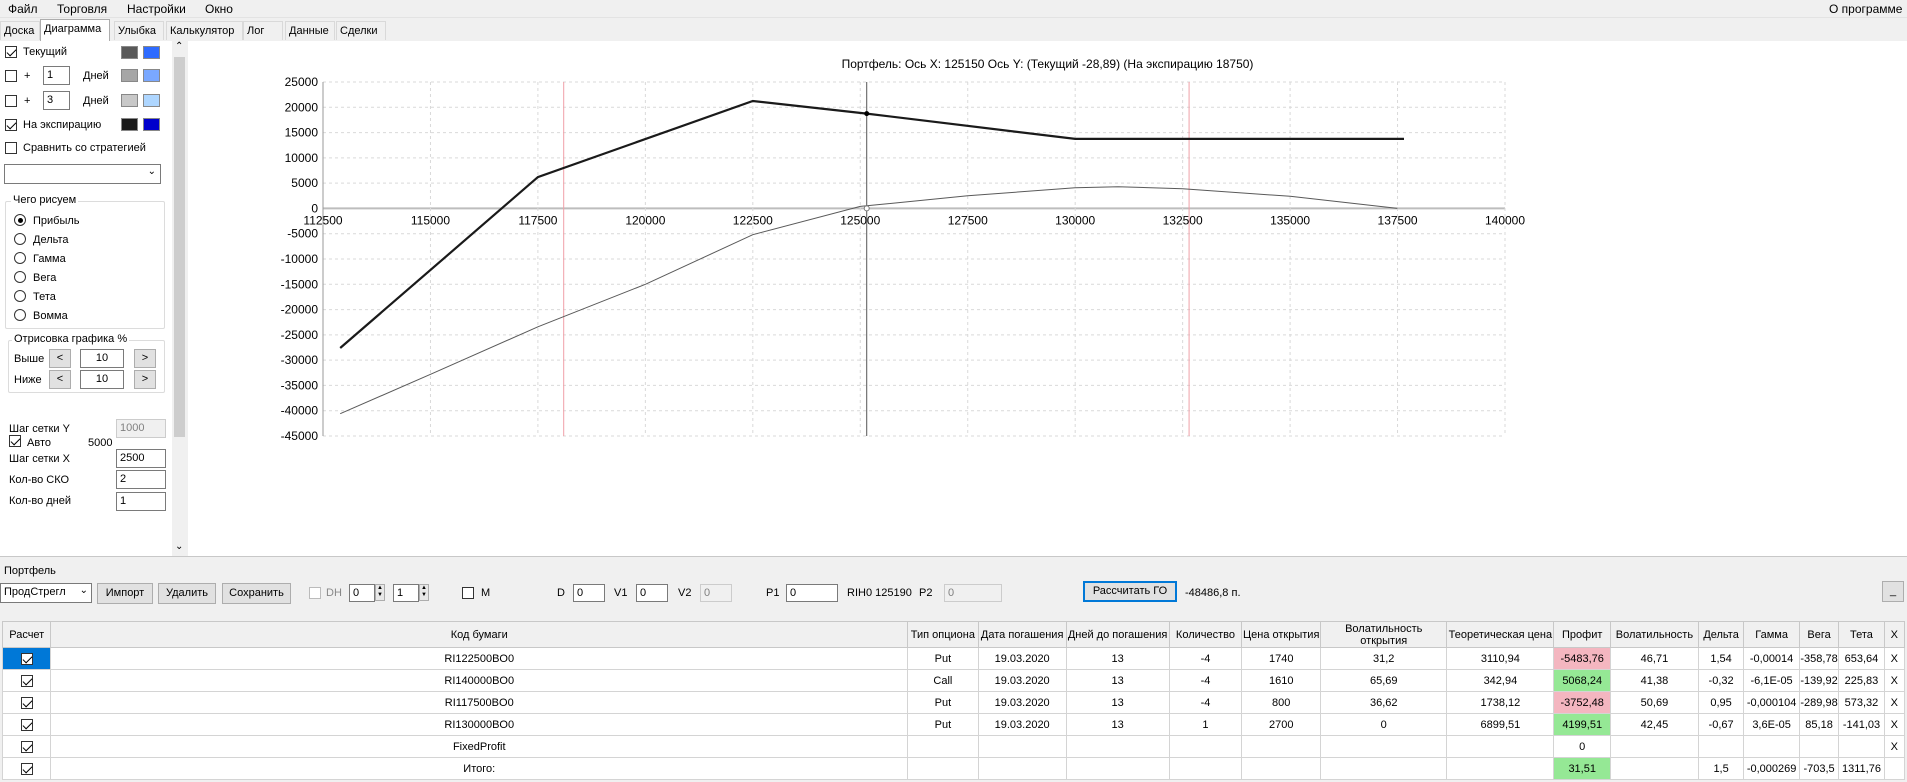 This screenshot has width=1907, height=782. I want to click on qty-cell: -4, so click(1205, 658).